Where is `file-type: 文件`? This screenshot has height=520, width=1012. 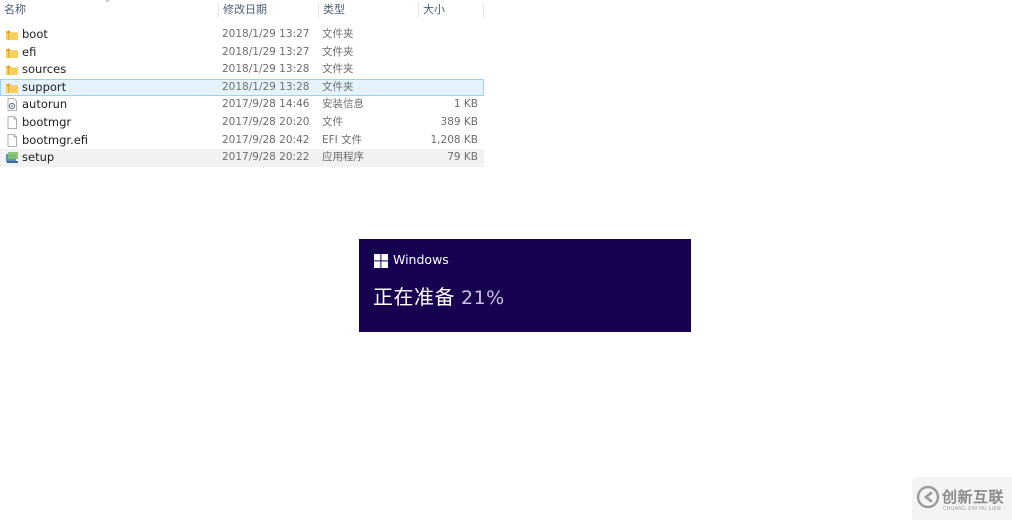 file-type: 文件 is located at coordinates (332, 121).